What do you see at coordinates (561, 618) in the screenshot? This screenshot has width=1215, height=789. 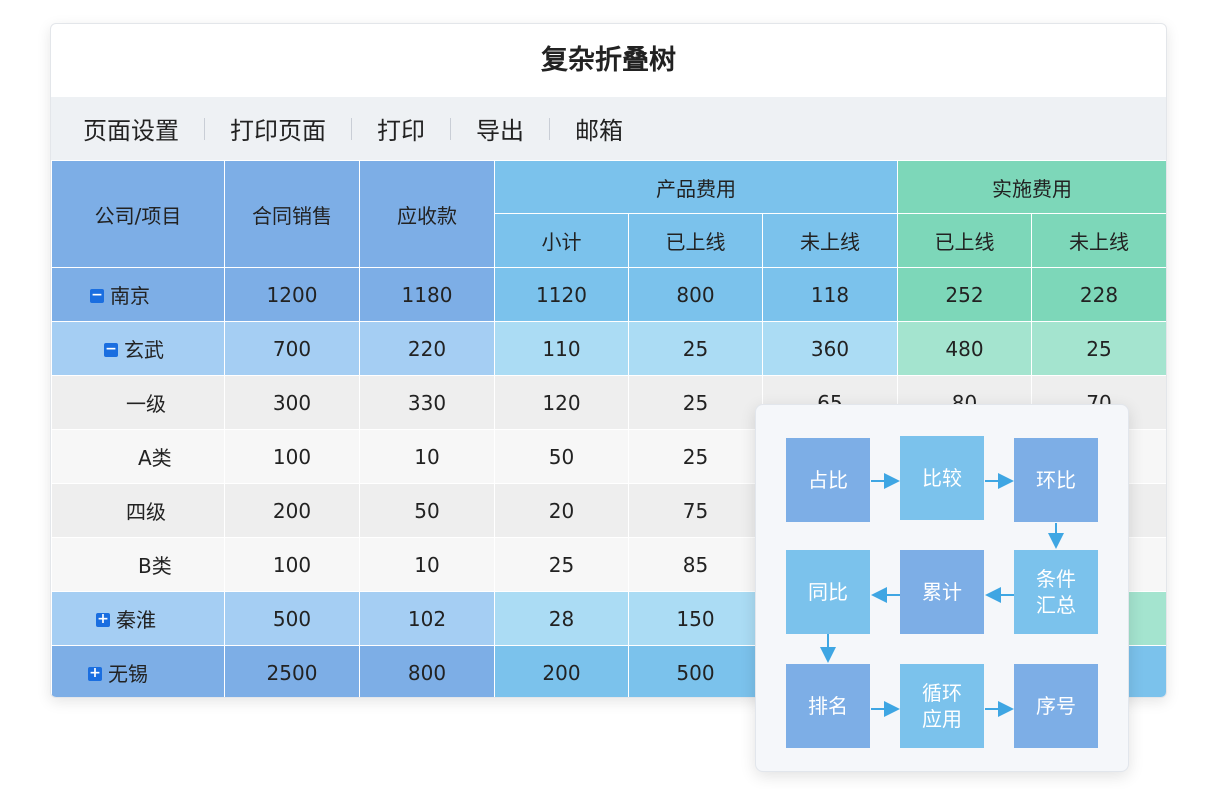 I see `cell: 28` at bounding box center [561, 618].